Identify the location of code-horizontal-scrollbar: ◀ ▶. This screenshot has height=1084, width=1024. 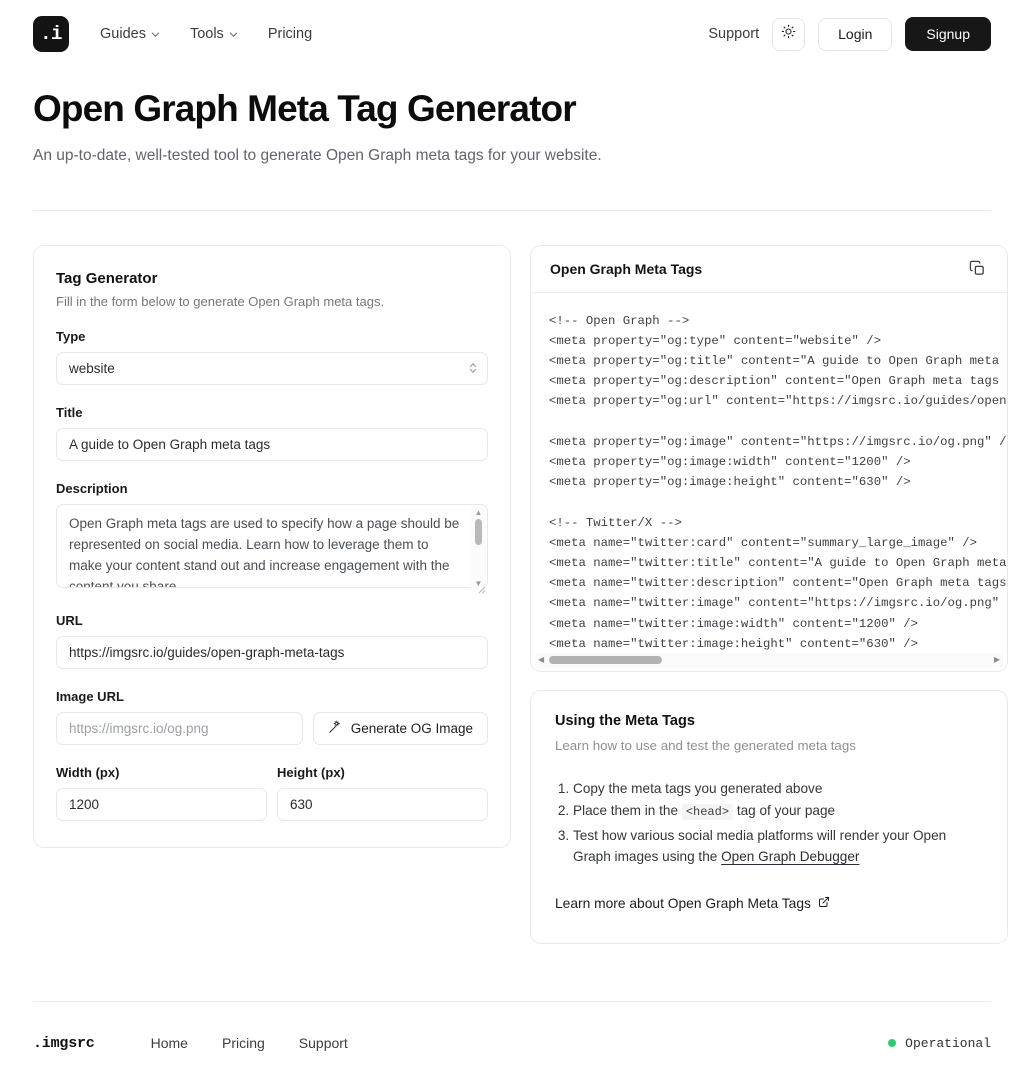
(769, 660).